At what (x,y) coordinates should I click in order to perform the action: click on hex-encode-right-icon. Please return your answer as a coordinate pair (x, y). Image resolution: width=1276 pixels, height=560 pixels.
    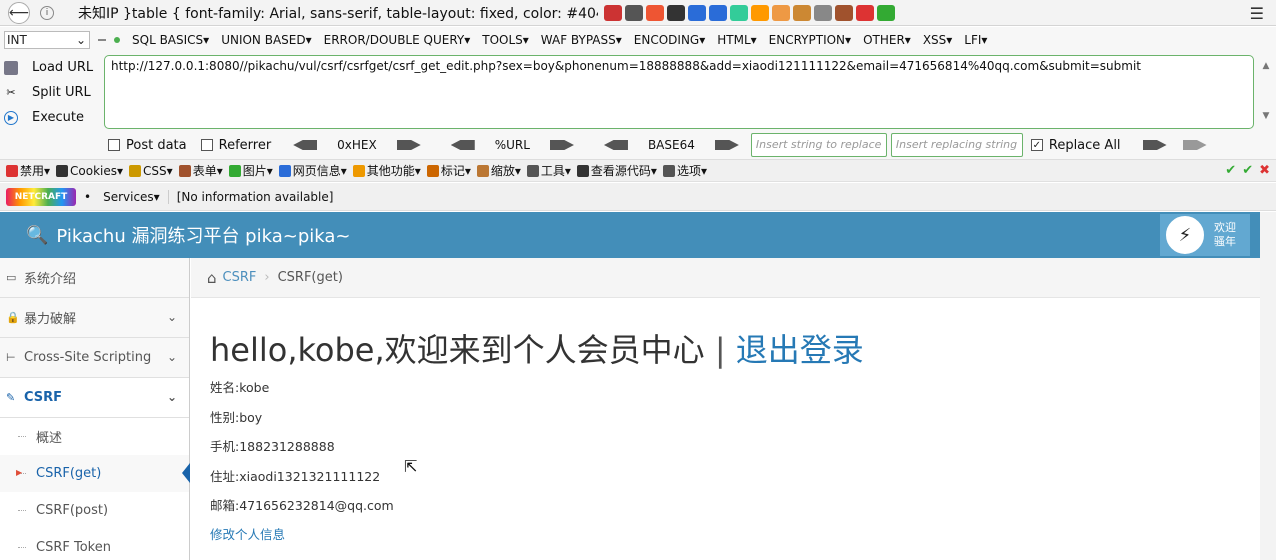
    Looking at the image, I should click on (408, 145).